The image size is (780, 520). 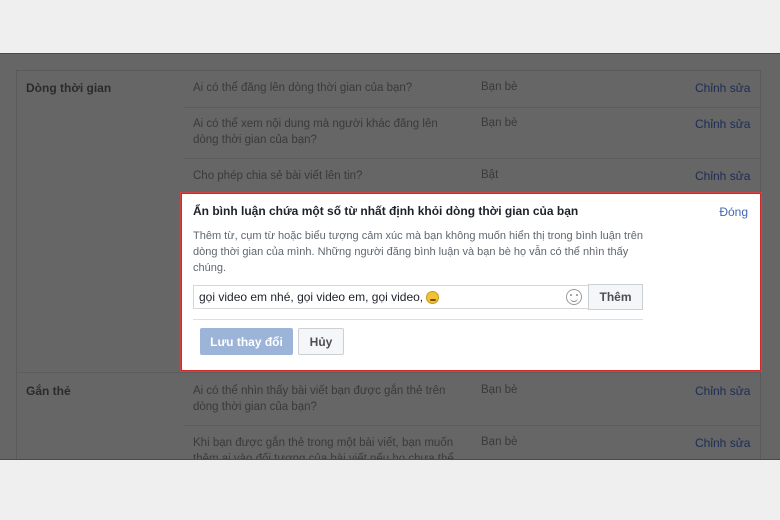 I want to click on tagging-row-2-edit-link: Chỉnh sửa, so click(x=722, y=443).